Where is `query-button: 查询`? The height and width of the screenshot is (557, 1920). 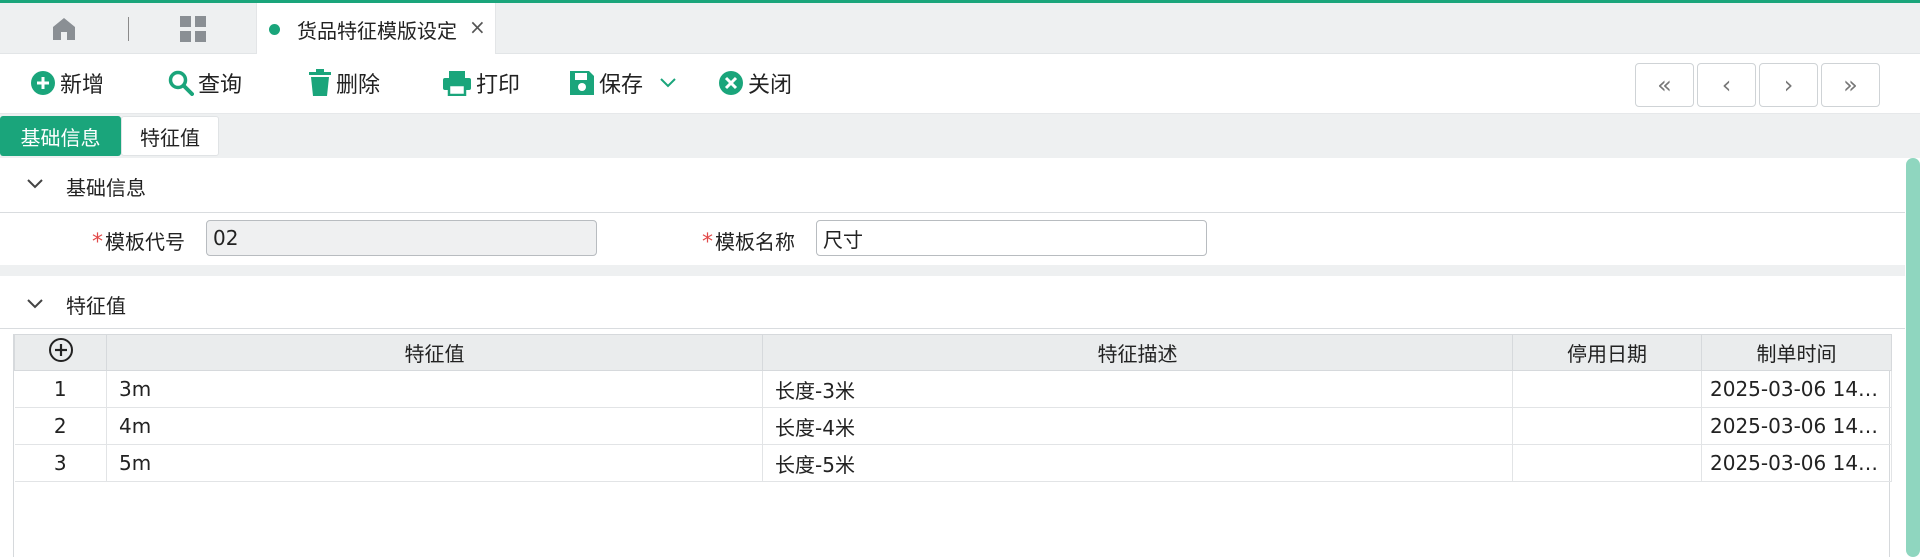
query-button: 查询 is located at coordinates (205, 83).